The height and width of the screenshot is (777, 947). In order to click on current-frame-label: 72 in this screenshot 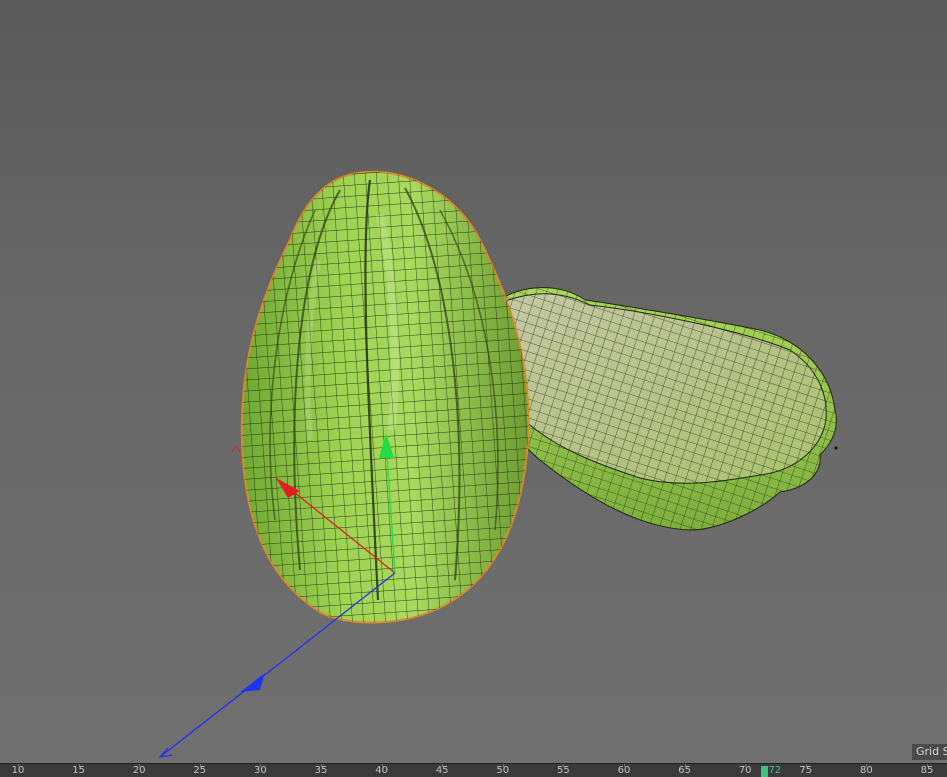, I will do `click(775, 770)`.